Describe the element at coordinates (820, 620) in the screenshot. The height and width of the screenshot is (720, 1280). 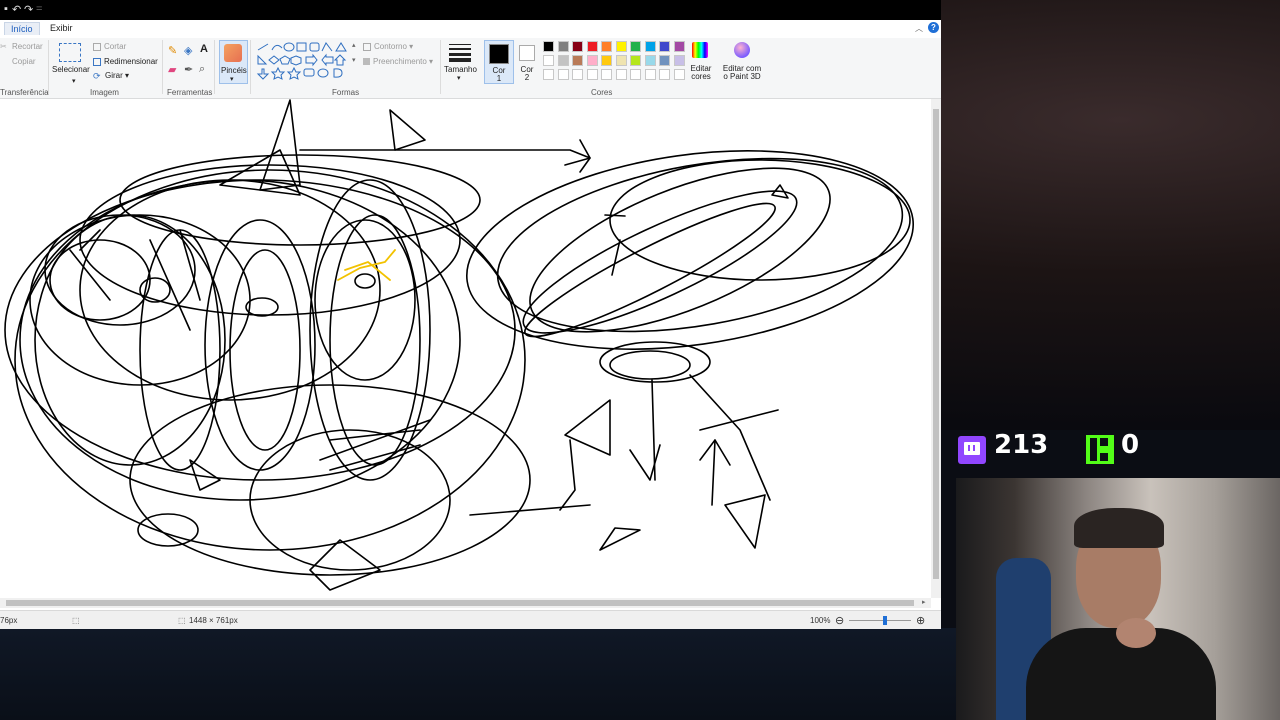
I see `zoom-level: 100%` at that location.